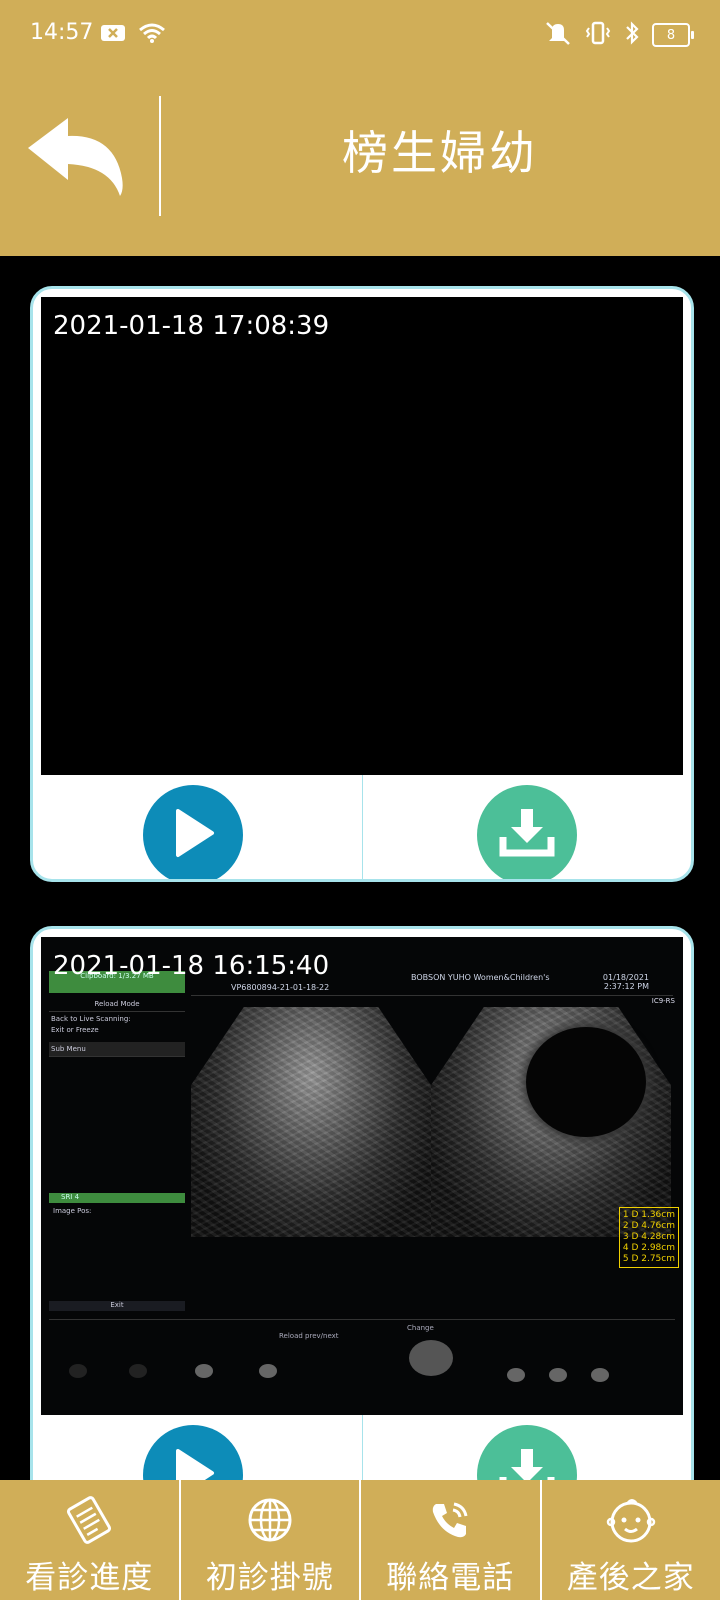 Image resolution: width=720 pixels, height=1600 pixels. Describe the element at coordinates (152, 35) in the screenshot. I see `wifi-icon` at that location.